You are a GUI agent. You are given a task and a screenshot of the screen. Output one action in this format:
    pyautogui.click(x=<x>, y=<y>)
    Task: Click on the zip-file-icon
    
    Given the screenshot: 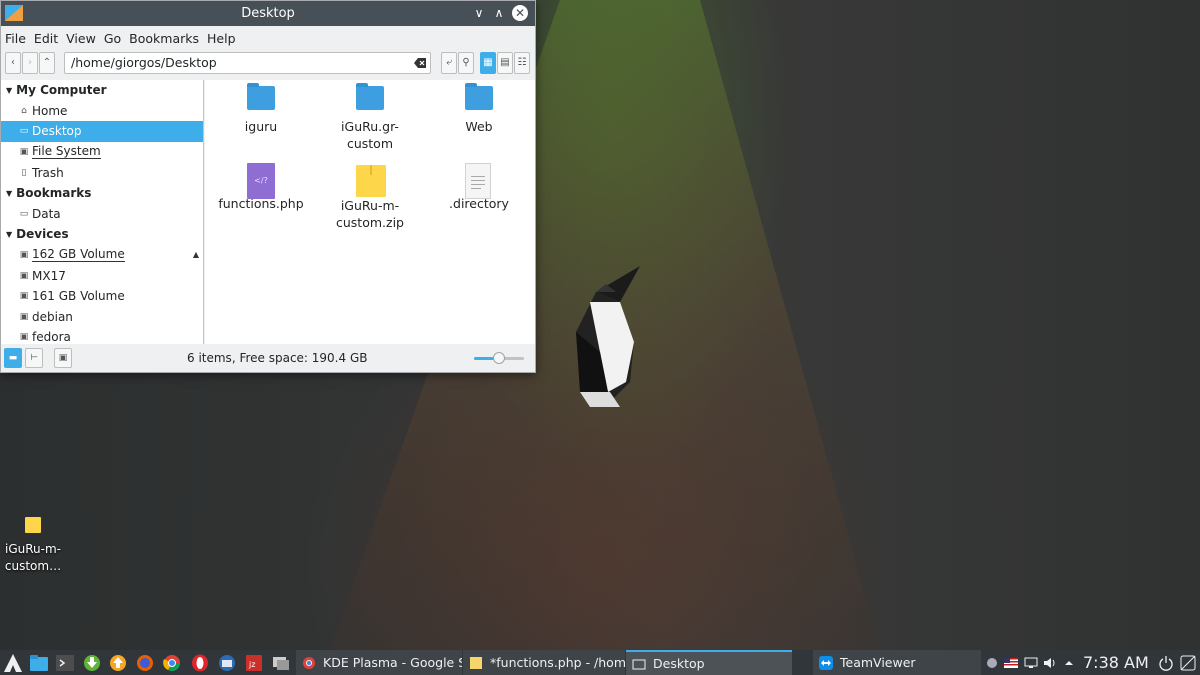 What is the action you would take?
    pyautogui.click(x=371, y=181)
    